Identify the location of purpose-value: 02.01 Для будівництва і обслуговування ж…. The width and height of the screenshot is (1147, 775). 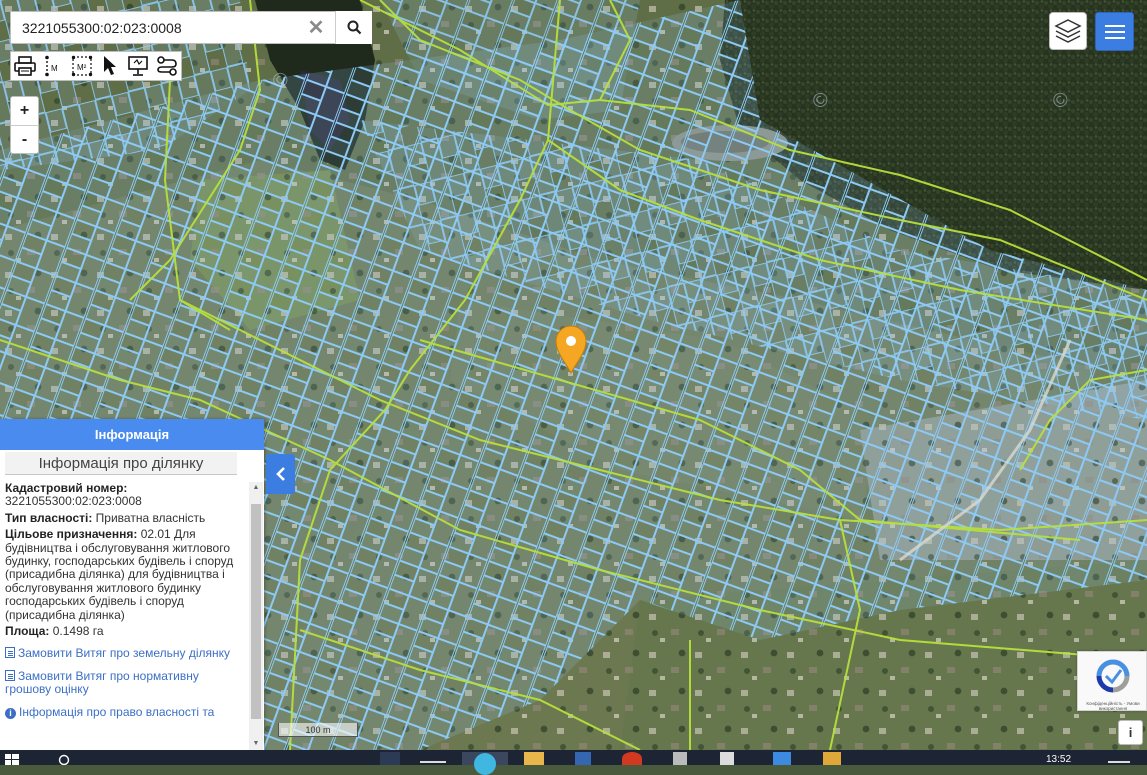
(119, 574).